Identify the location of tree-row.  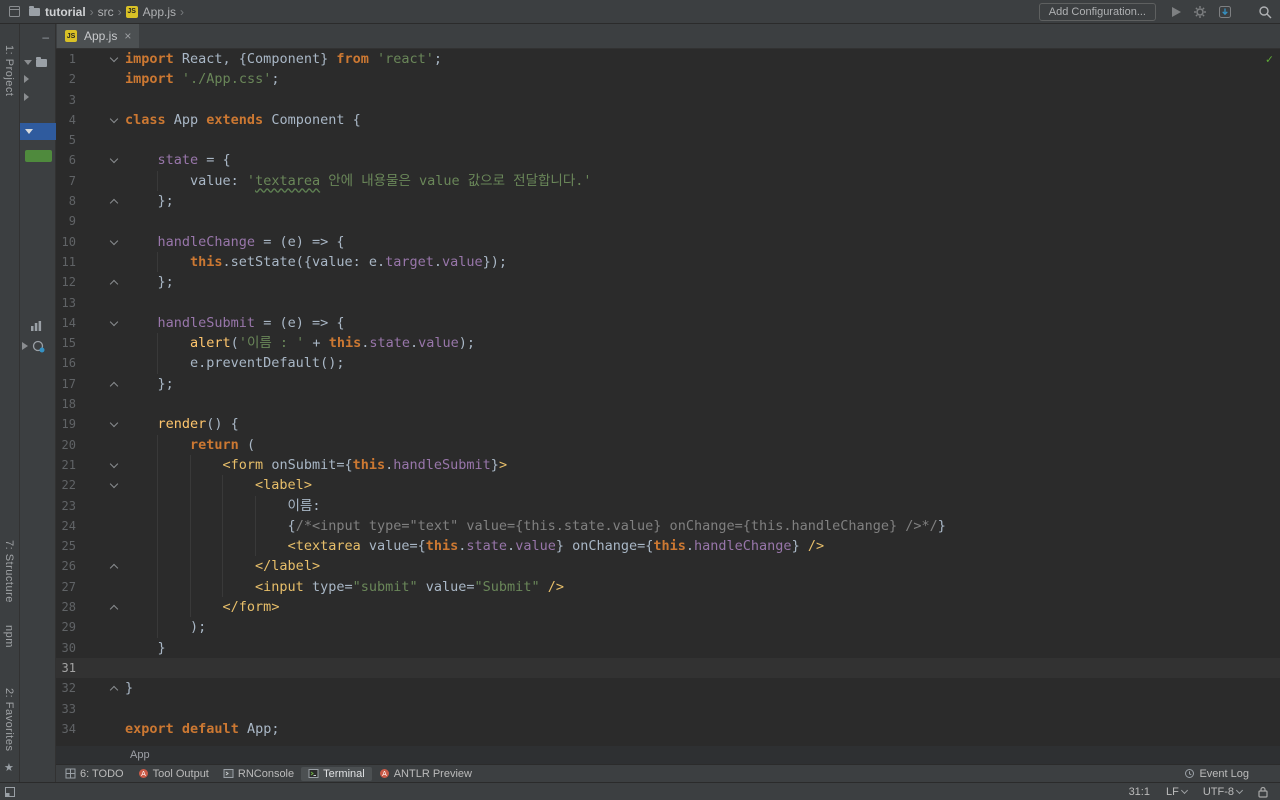
(26, 79).